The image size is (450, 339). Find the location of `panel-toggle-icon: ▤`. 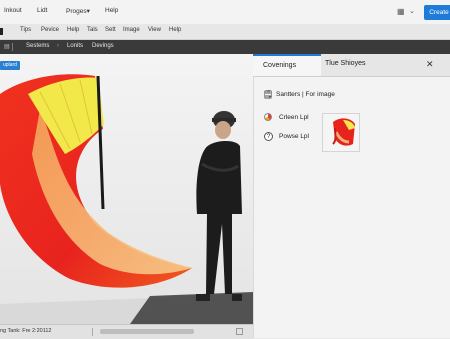

panel-toggle-icon: ▤ is located at coordinates (7, 46).